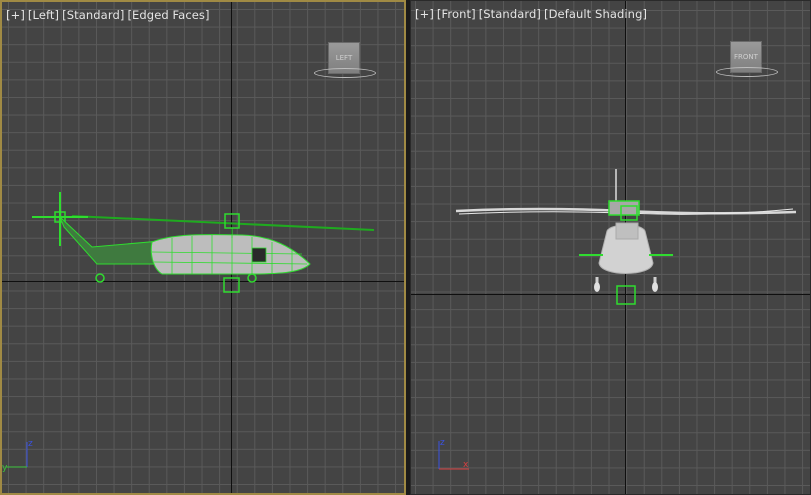 This screenshot has width=811, height=495. Describe the element at coordinates (453, 454) in the screenshot. I see `axis-tripod: z x` at that location.